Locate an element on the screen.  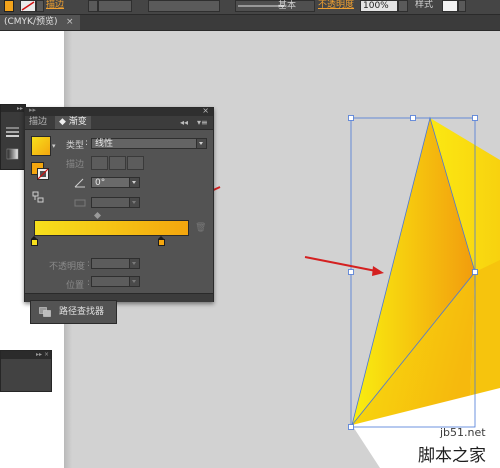
gradient-slider is located at coordinates (111, 228).